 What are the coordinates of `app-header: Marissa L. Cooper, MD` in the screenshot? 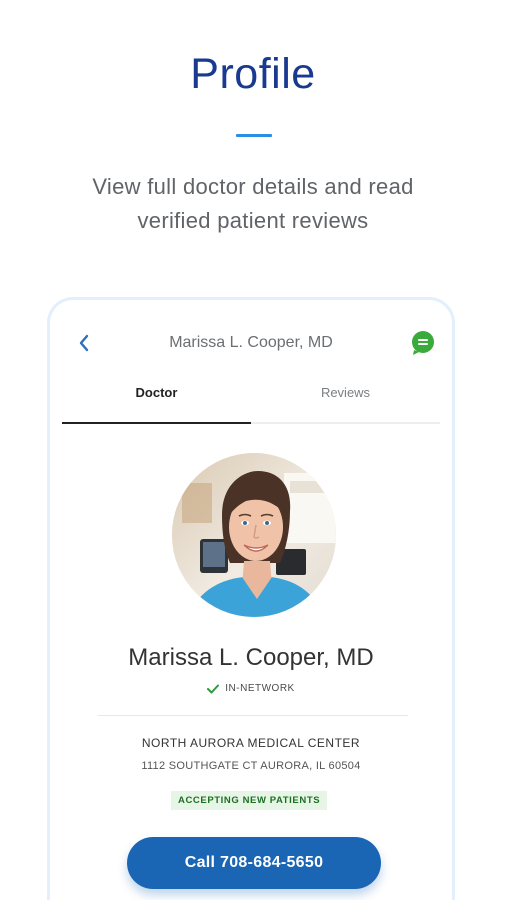 It's located at (251, 344).